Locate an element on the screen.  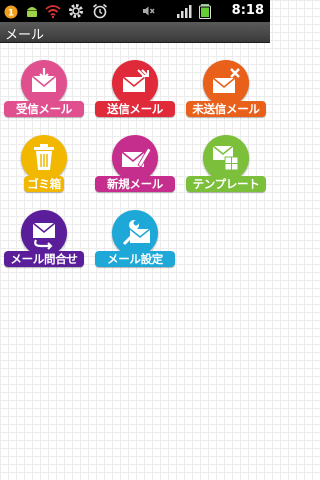
mail-inquiry-icon is located at coordinates (44, 233).